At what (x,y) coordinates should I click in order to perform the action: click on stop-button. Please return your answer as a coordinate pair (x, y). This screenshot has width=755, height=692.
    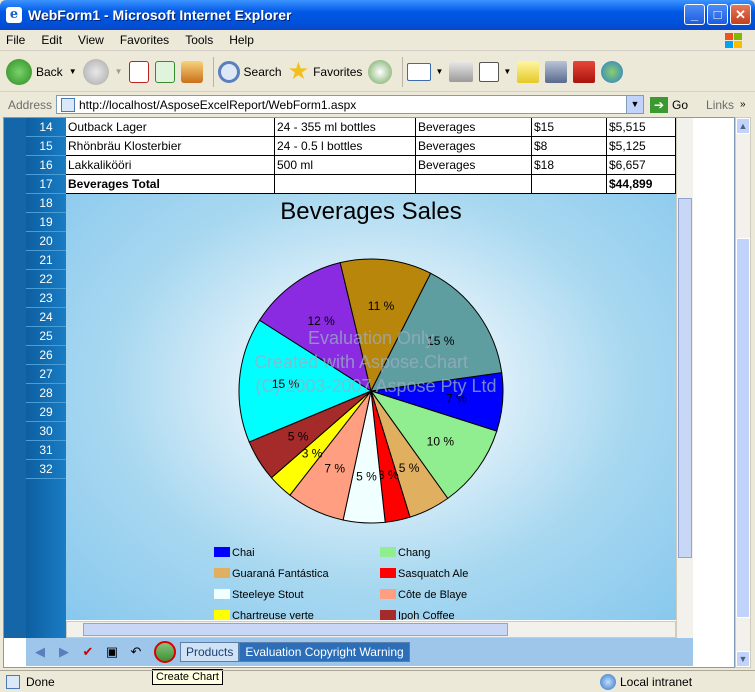
    Looking at the image, I should click on (138, 72).